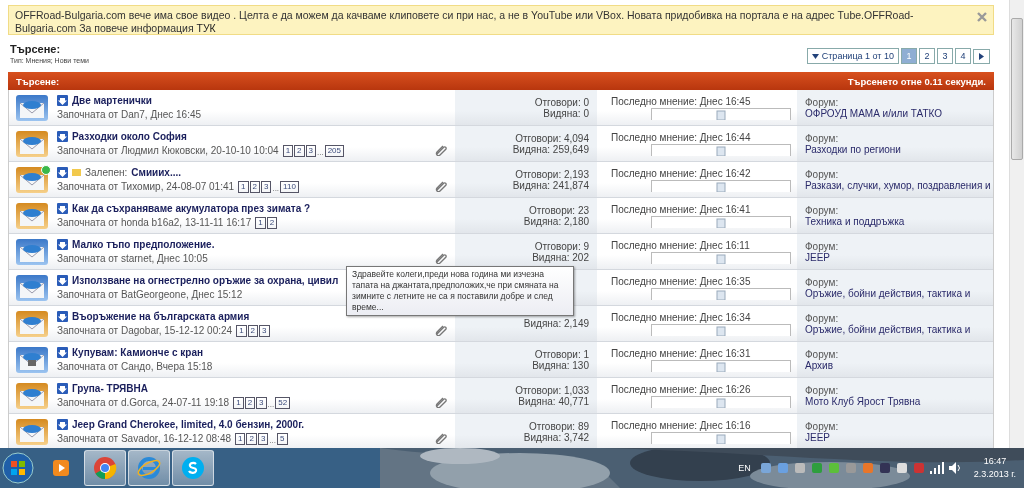  What do you see at coordinates (852, 56) in the screenshot?
I see `page-menu: Страница 1 от 10` at bounding box center [852, 56].